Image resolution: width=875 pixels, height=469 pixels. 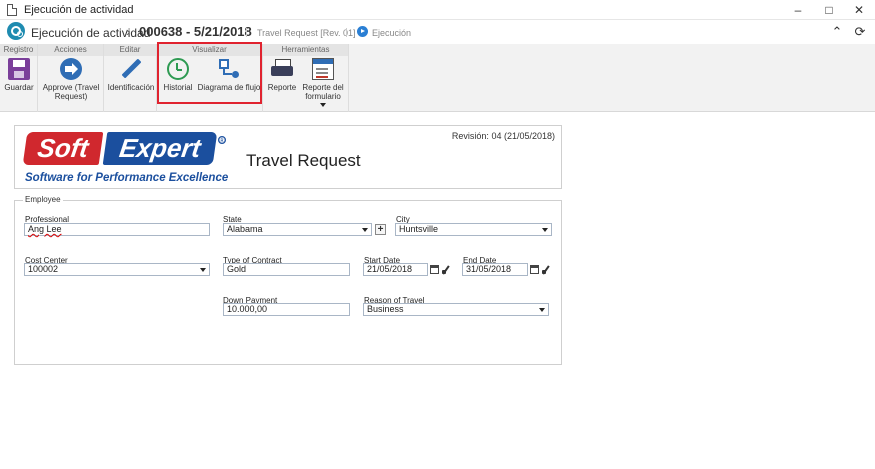 I want to click on breadcrumb-chevron-icon: ›, so click(x=128, y=31).